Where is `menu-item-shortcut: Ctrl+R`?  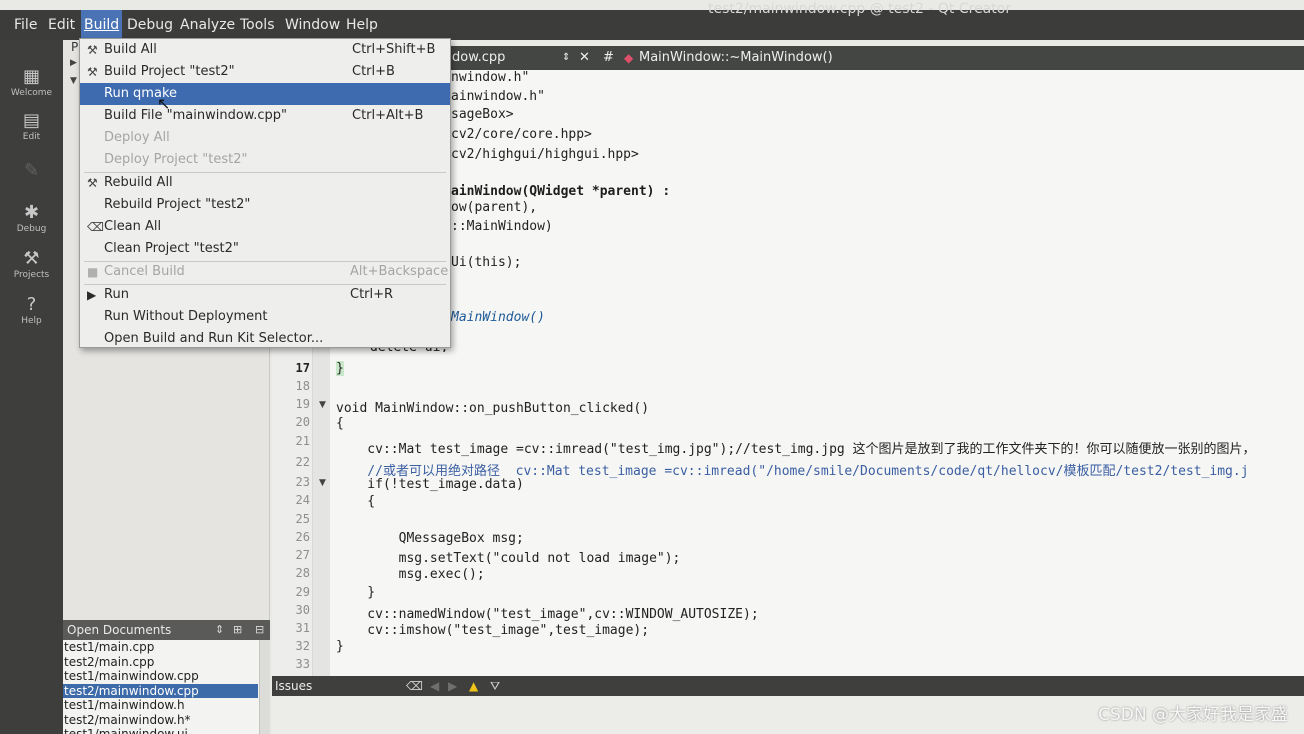 menu-item-shortcut: Ctrl+R is located at coordinates (372, 294).